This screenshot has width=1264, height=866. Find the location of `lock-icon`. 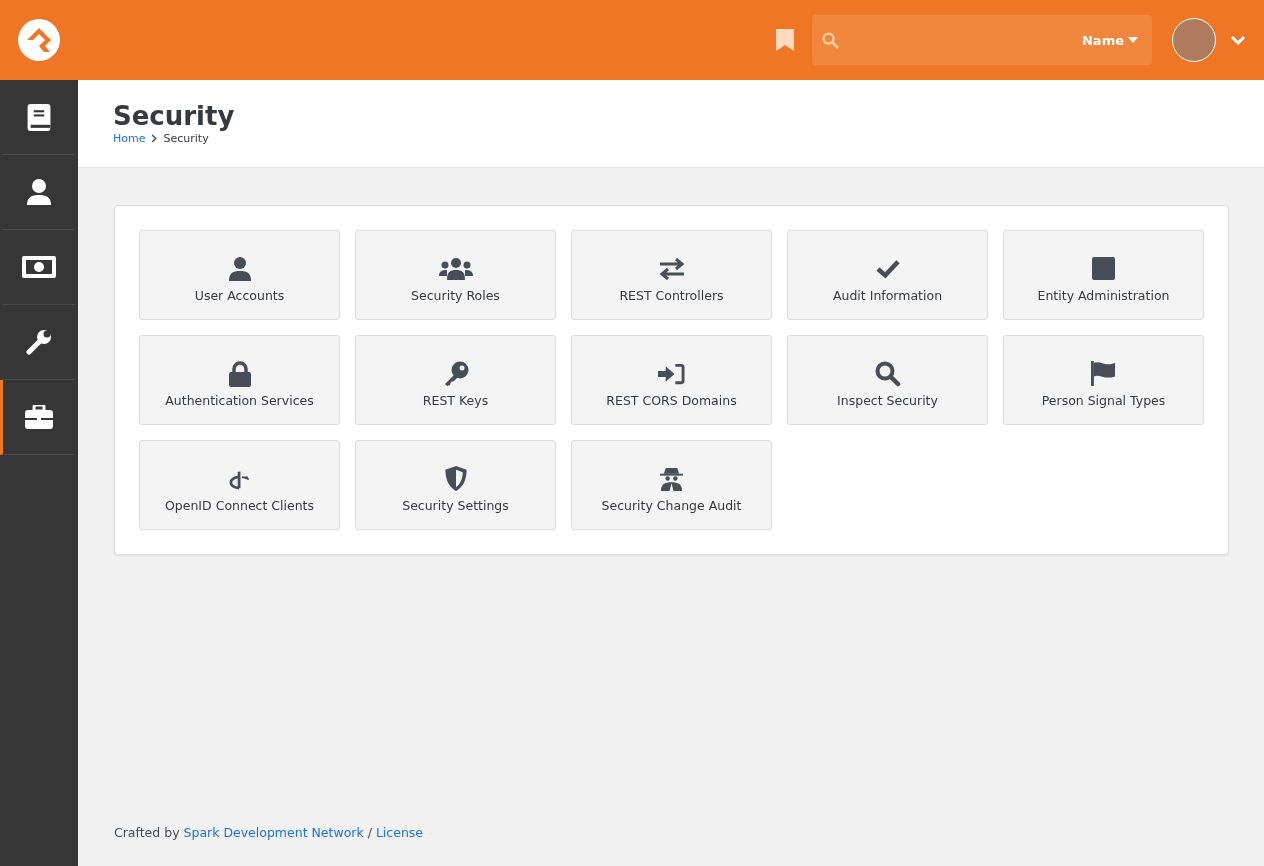

lock-icon is located at coordinates (239, 373).